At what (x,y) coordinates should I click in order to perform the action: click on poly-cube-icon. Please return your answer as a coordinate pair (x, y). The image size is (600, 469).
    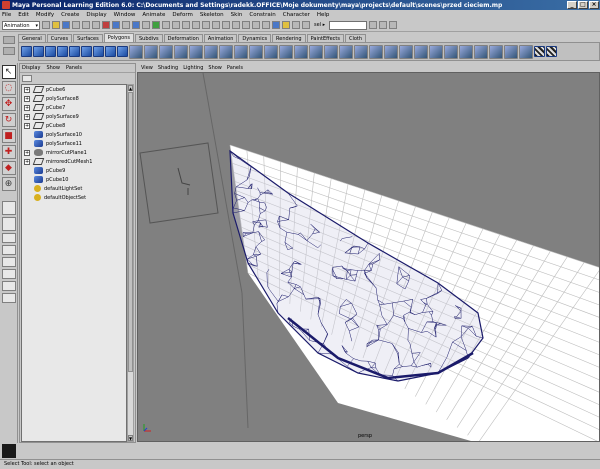
    Looking at the image, I should click on (38, 51).